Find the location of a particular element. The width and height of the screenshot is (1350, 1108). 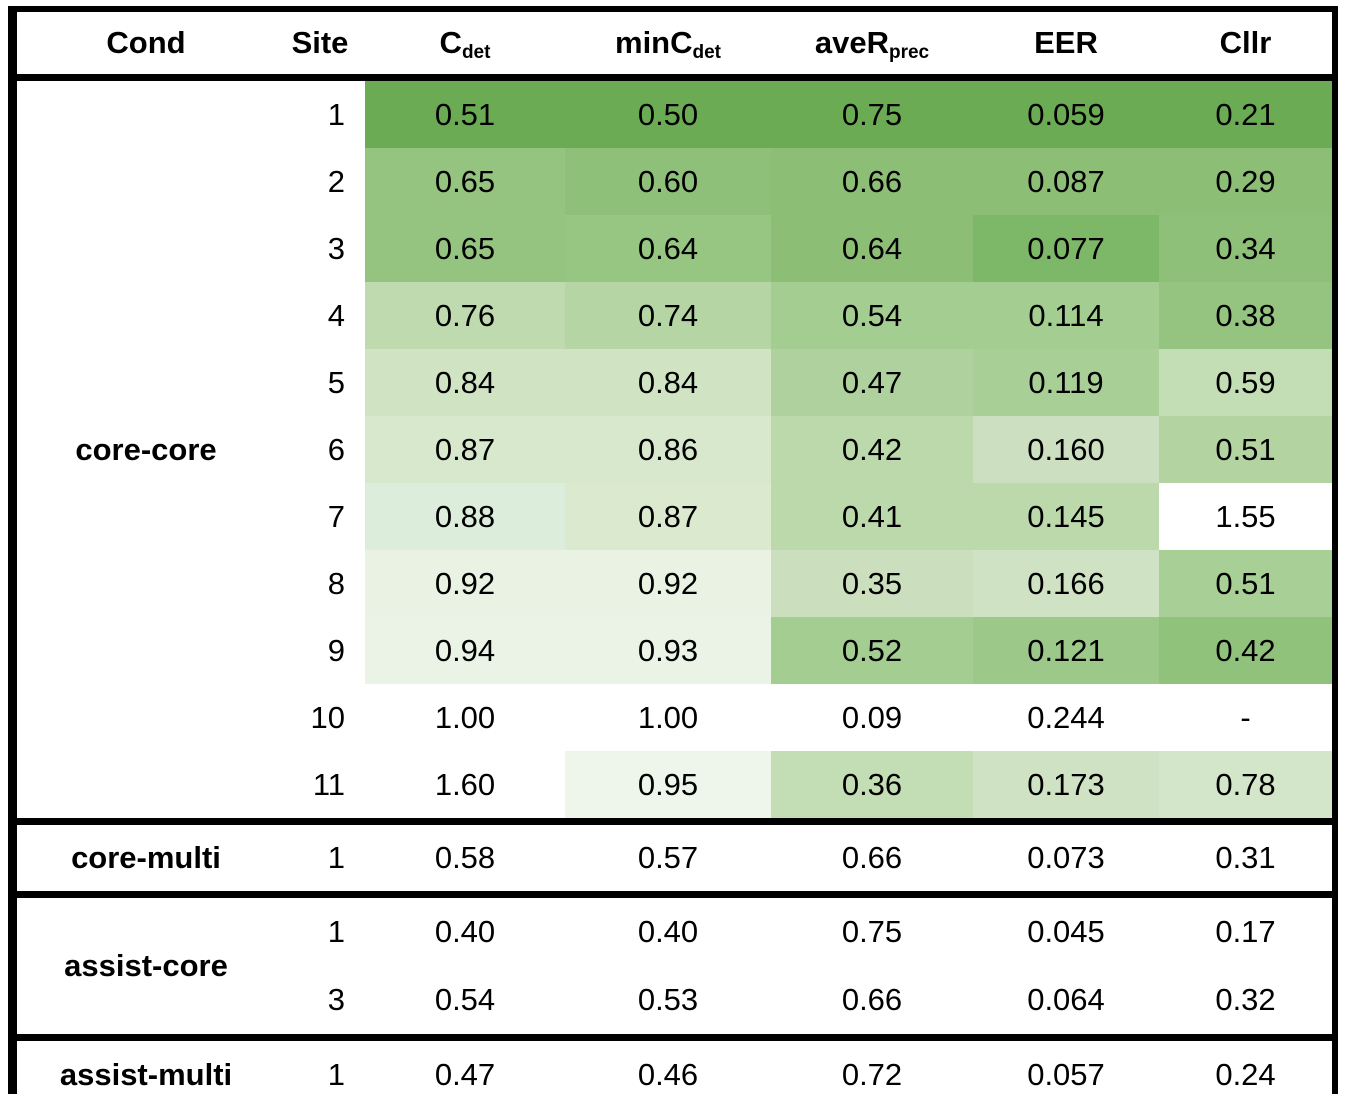

header-row: Cond Site Cdet minCdet aveRprec EER Cllr is located at coordinates (674, 45).